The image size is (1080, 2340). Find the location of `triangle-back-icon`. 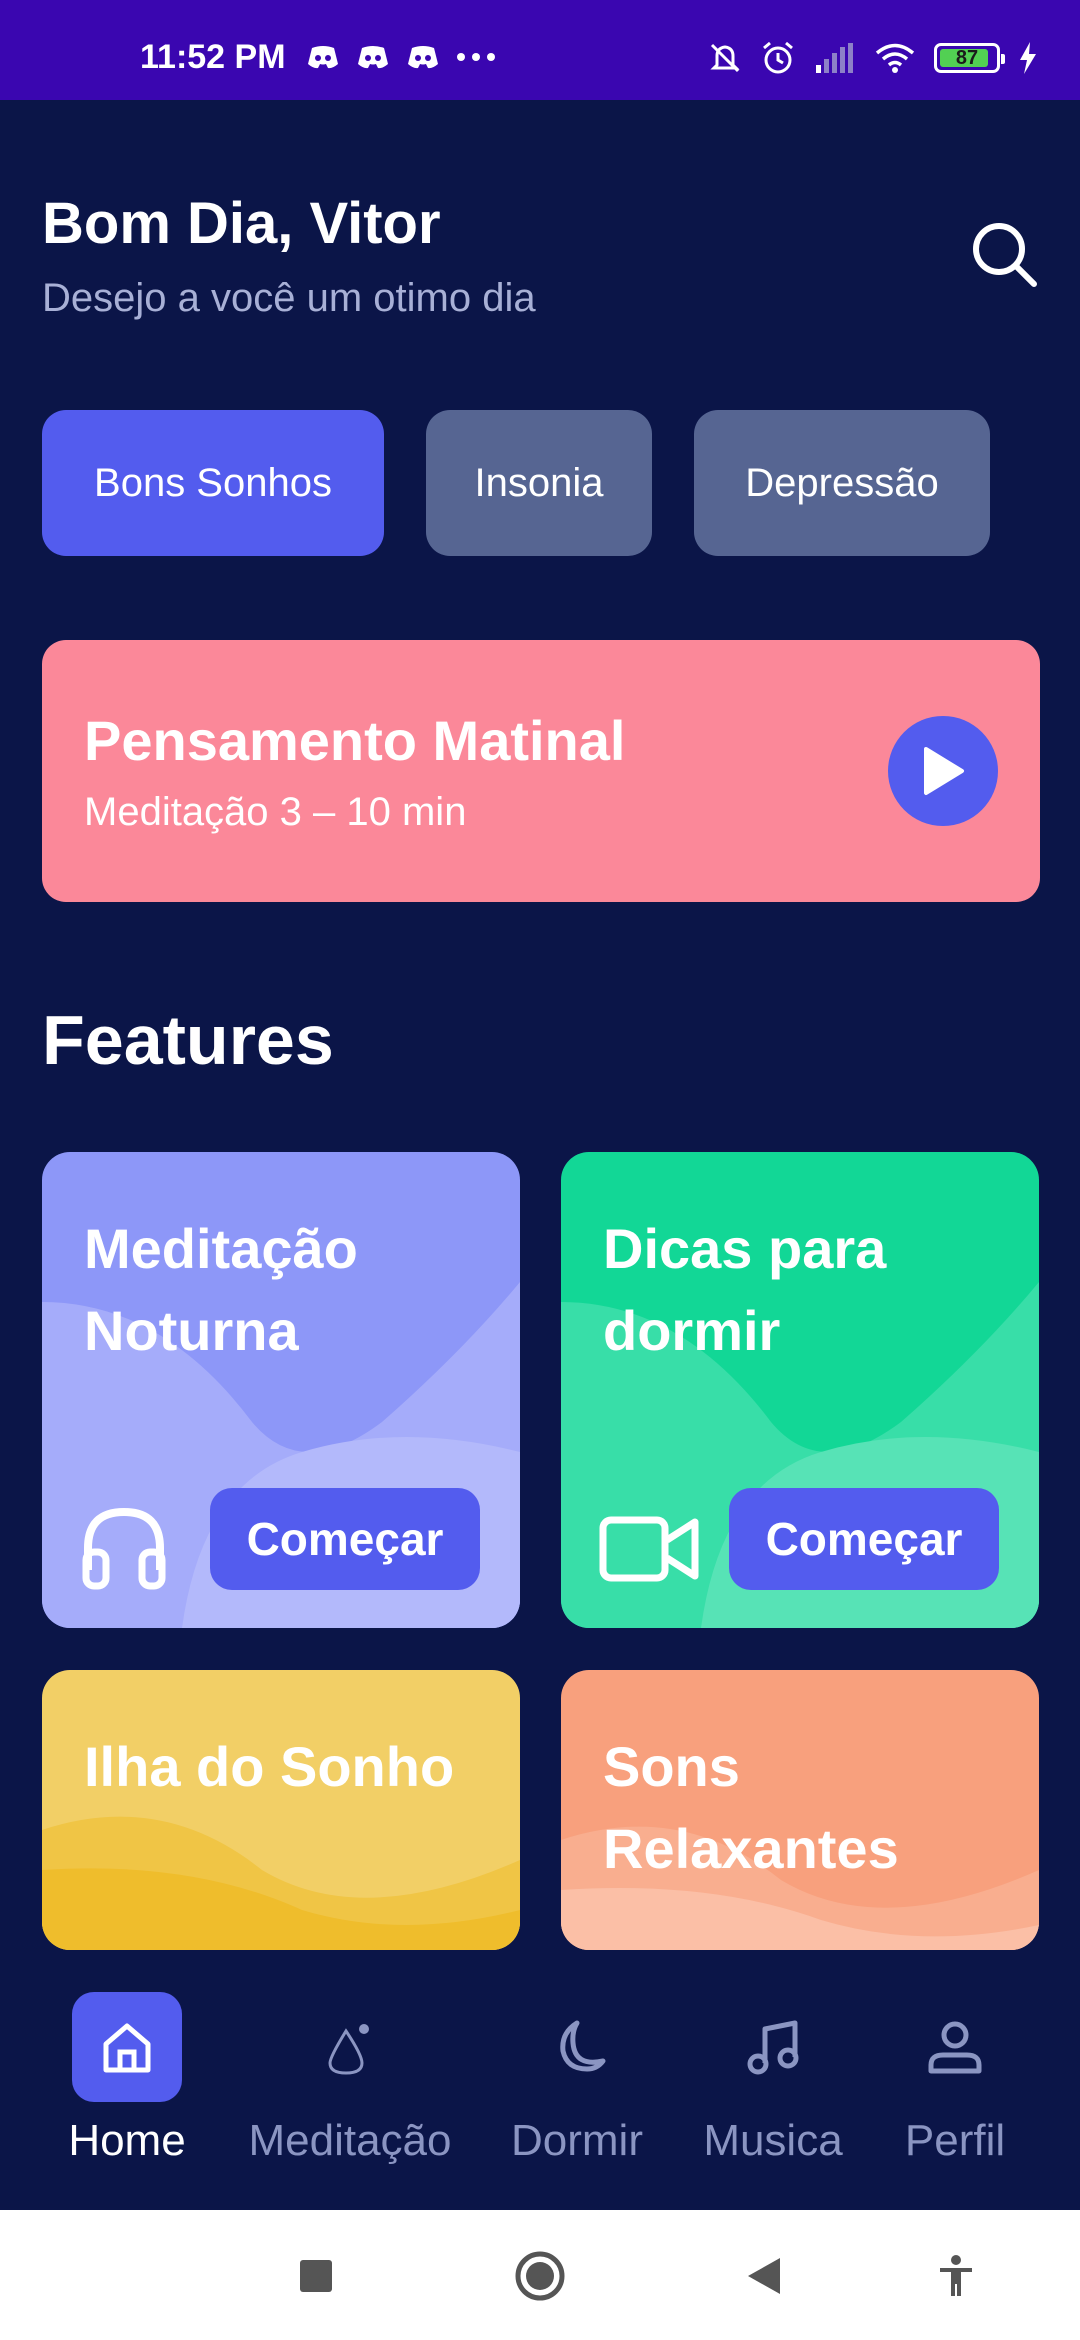

triangle-back-icon is located at coordinates (764, 2276).